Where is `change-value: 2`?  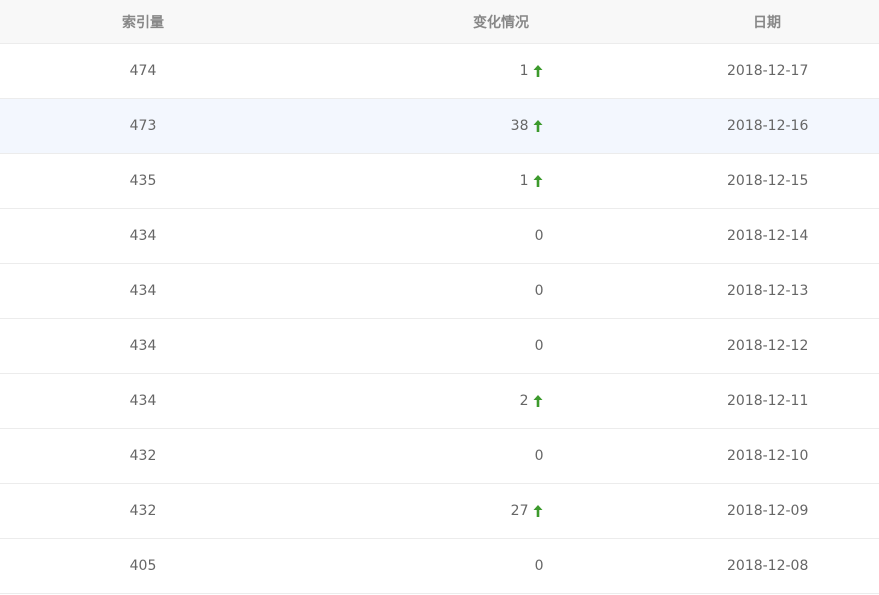
change-value: 2 is located at coordinates (524, 401).